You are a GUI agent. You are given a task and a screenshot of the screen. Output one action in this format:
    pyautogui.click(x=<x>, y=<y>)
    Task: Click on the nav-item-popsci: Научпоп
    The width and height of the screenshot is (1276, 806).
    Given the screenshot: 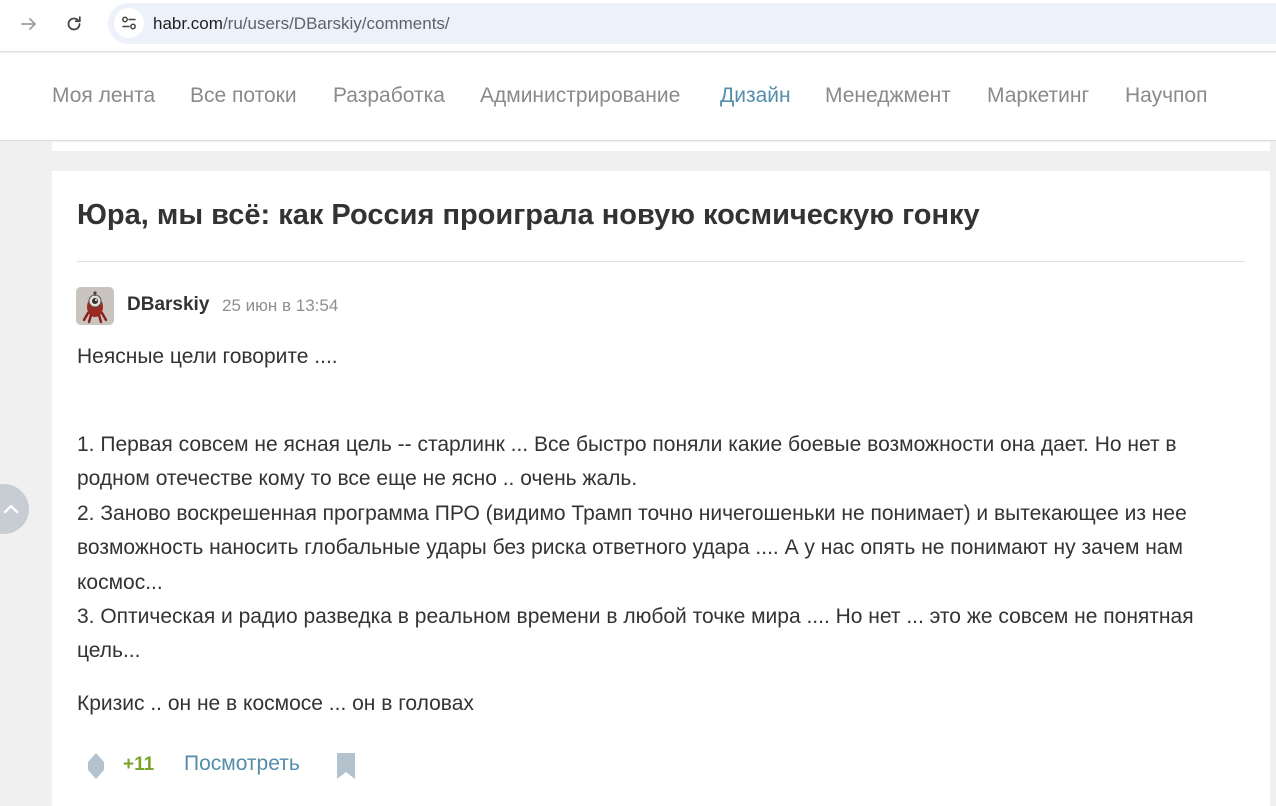 What is the action you would take?
    pyautogui.click(x=1166, y=96)
    